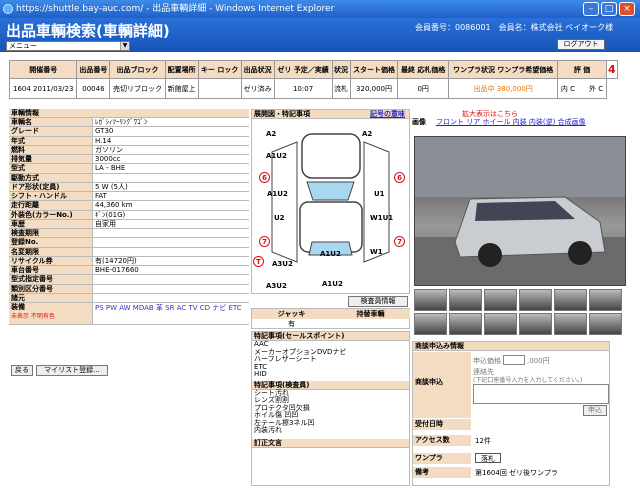 The height and width of the screenshot is (492, 640). What do you see at coordinates (124, 46) in the screenshot?
I see `chevron-down-icon: ▼` at bounding box center [124, 46].